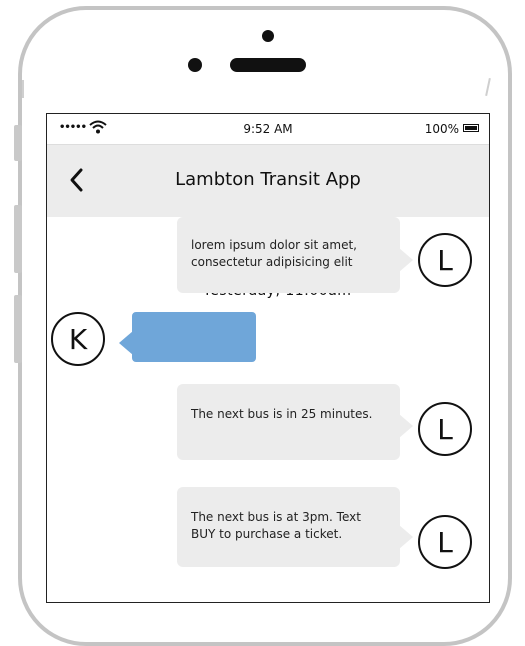 The width and height of the screenshot is (525, 646). I want to click on avatar: K, so click(78, 339).